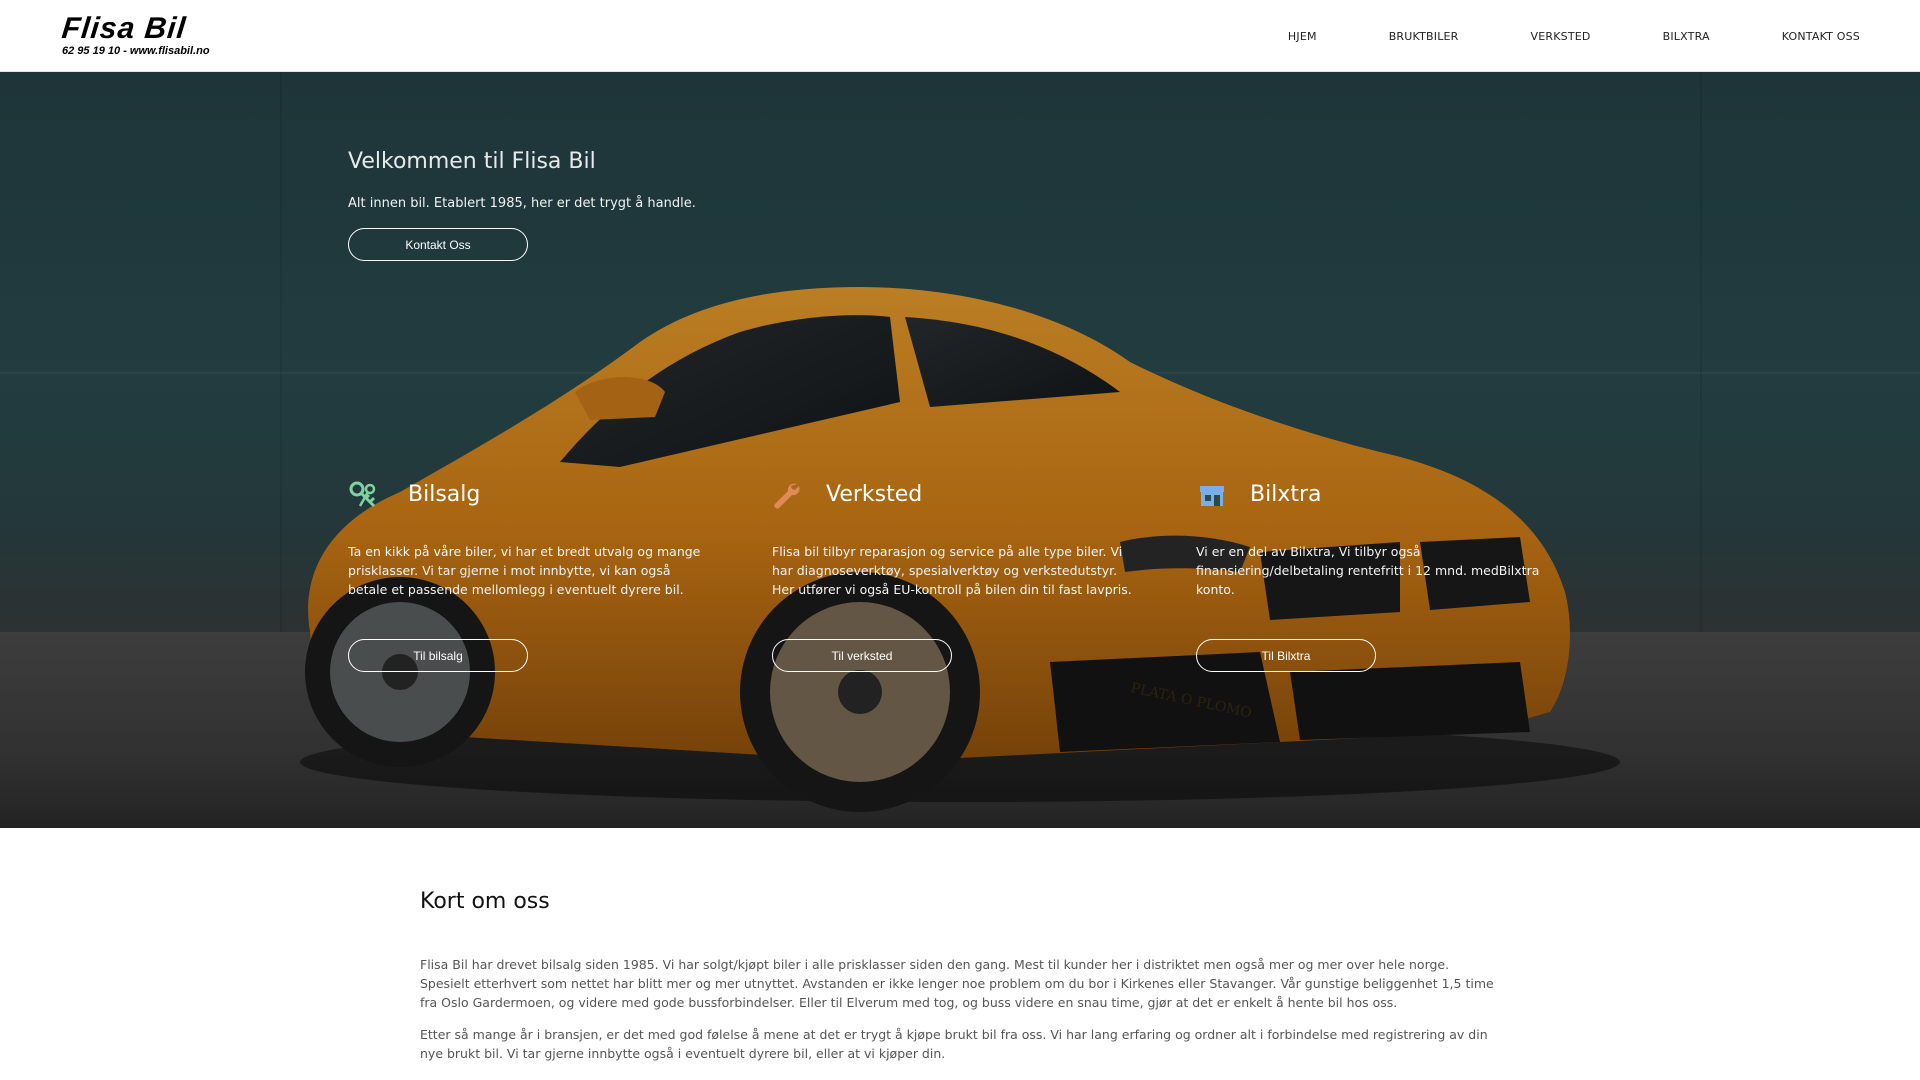 This screenshot has width=1920, height=1080. What do you see at coordinates (1286, 494) in the screenshot?
I see `card-title-bilxtra: Bilxtra` at bounding box center [1286, 494].